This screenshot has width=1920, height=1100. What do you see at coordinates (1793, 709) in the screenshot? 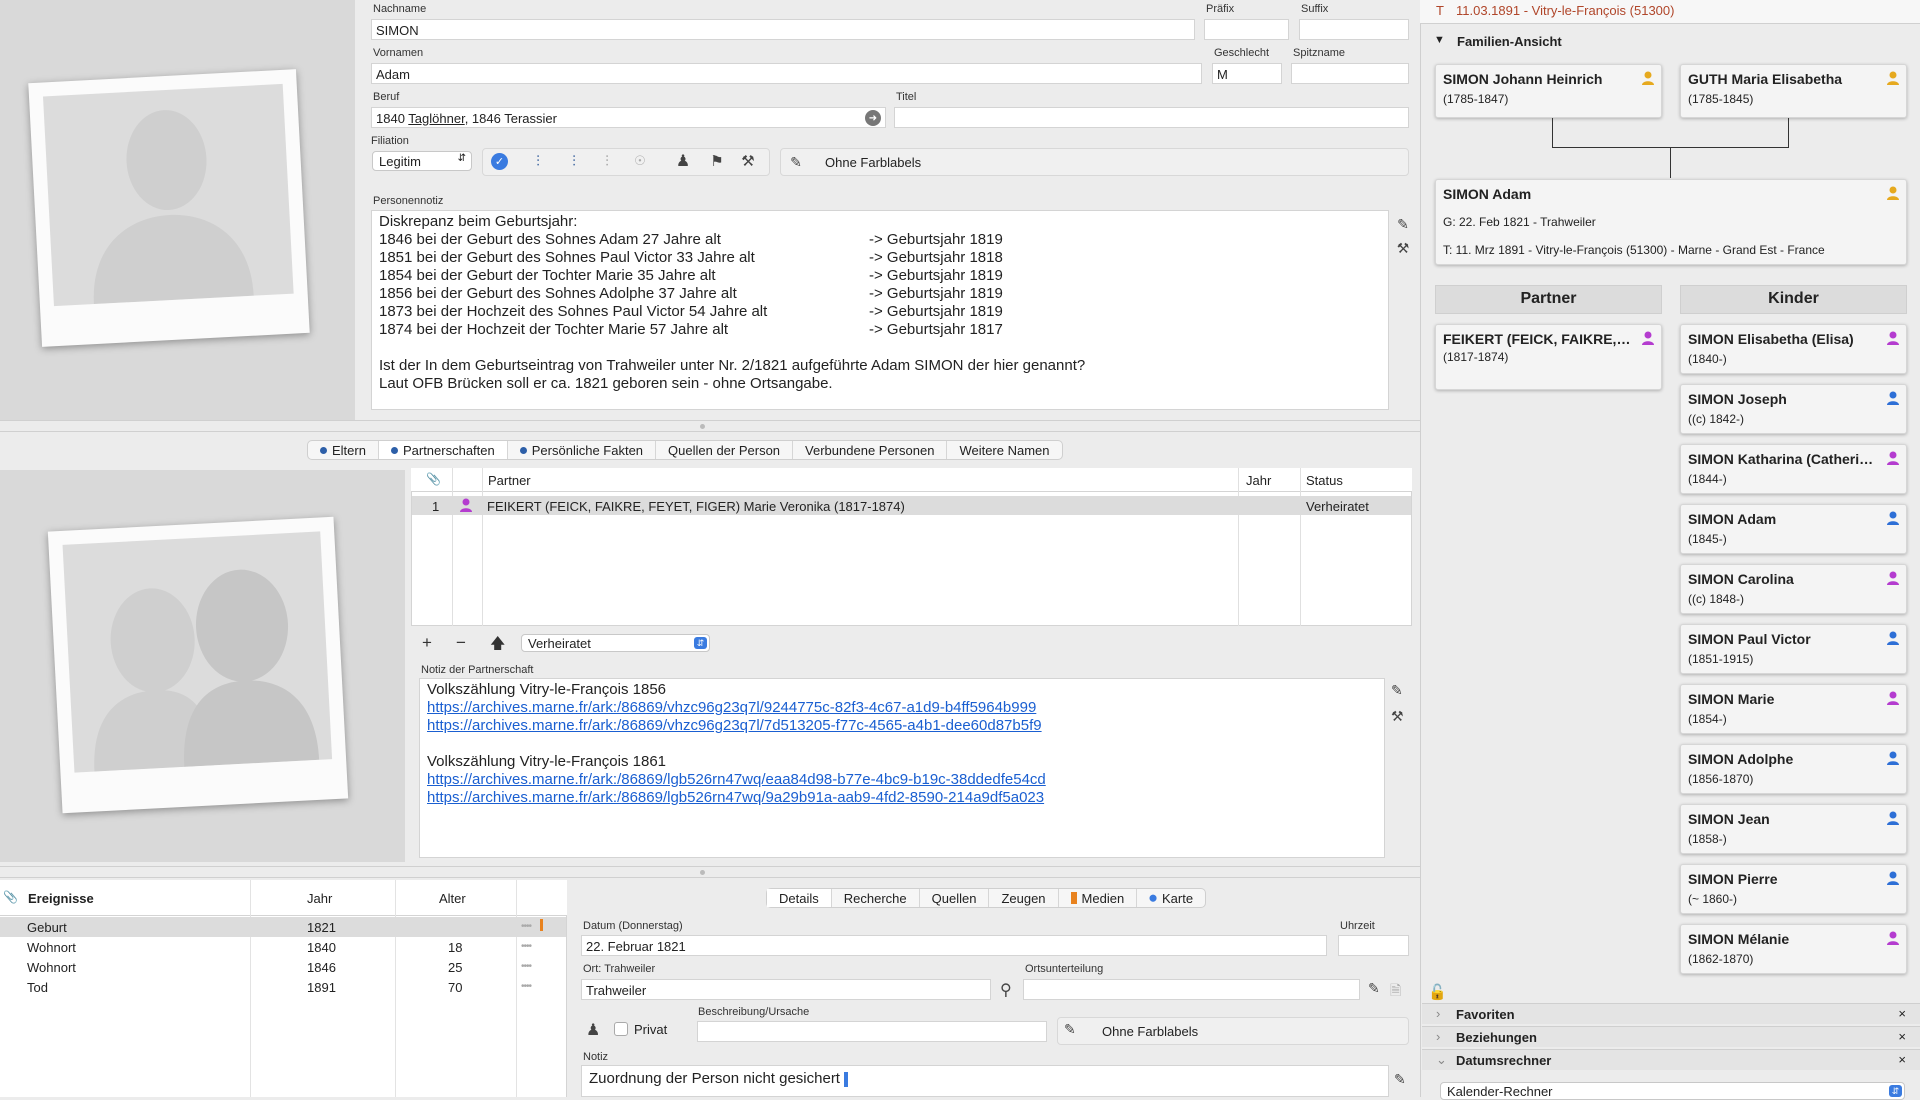
I see `child-card: SIMON Marie (1854-)` at bounding box center [1793, 709].